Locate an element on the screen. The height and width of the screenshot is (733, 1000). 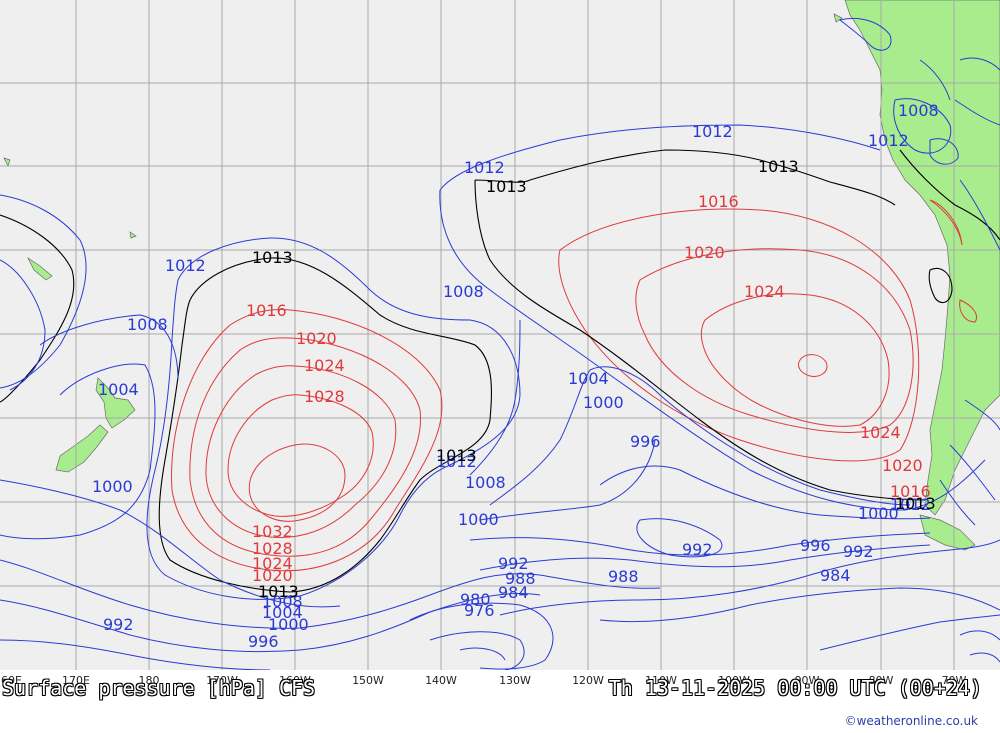
lon-label: 120W is located at coordinates (588, 680).